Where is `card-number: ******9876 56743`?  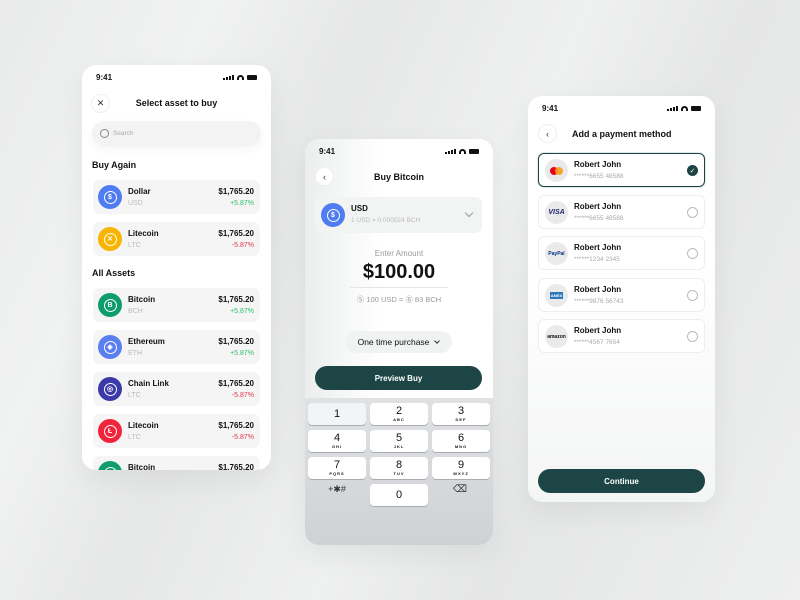 card-number: ******9876 56743 is located at coordinates (599, 301).